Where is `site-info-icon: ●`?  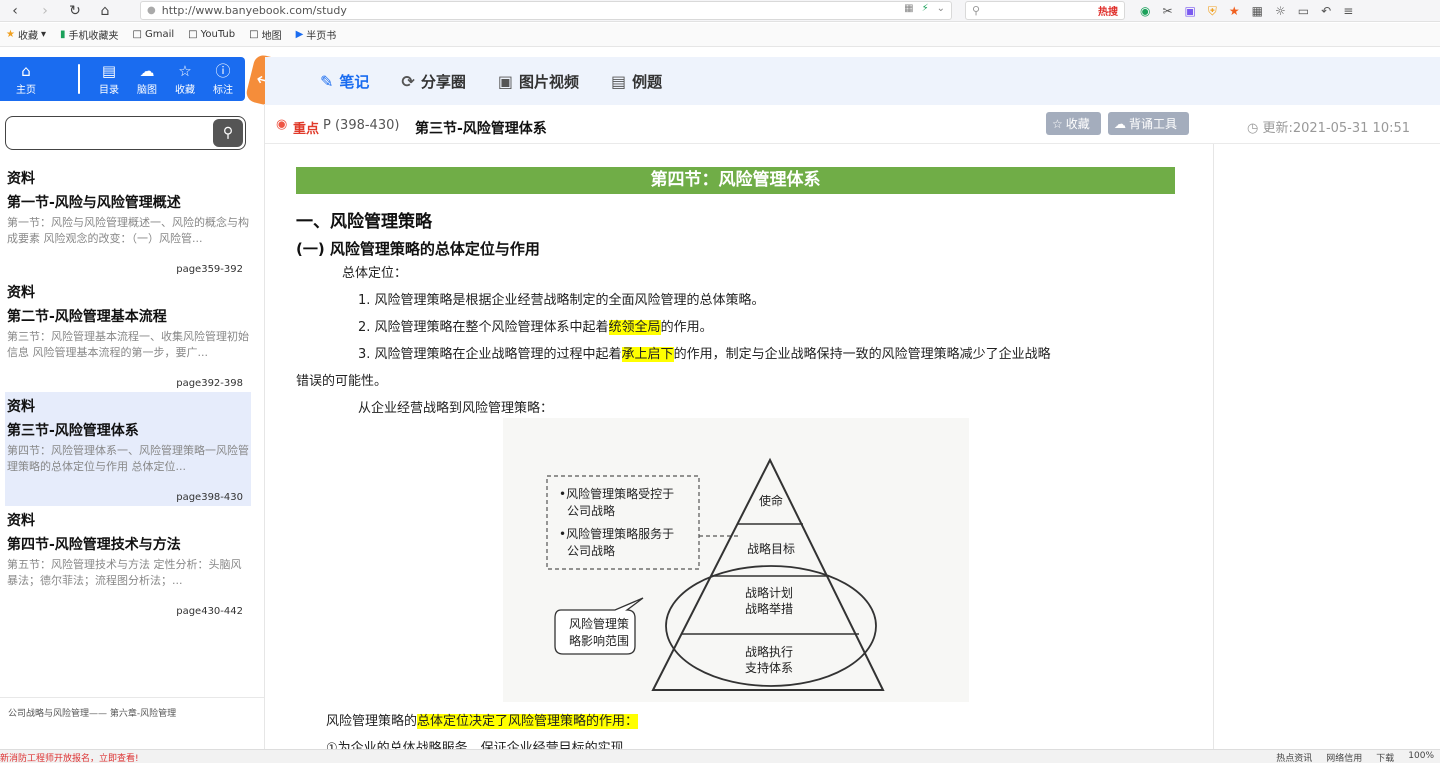 site-info-icon: ● is located at coordinates (151, 10).